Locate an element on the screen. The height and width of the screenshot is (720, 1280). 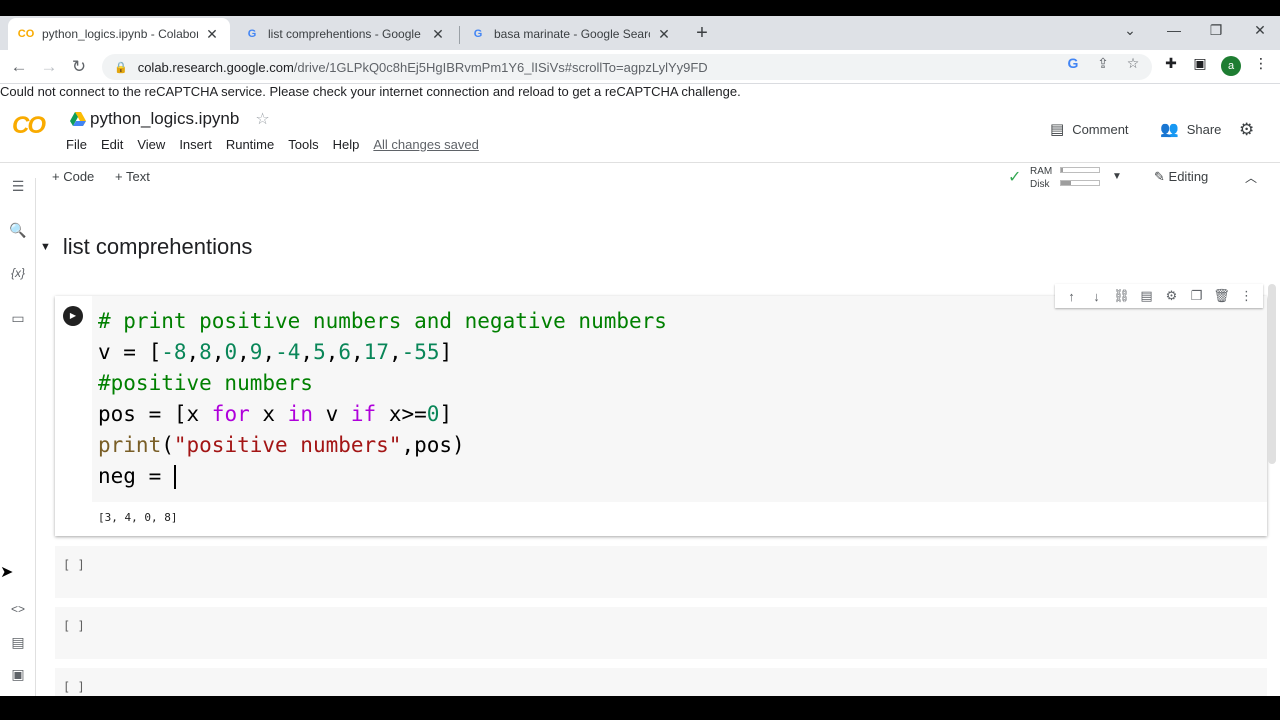
section-title: list comprehentions is located at coordinates (157, 246).